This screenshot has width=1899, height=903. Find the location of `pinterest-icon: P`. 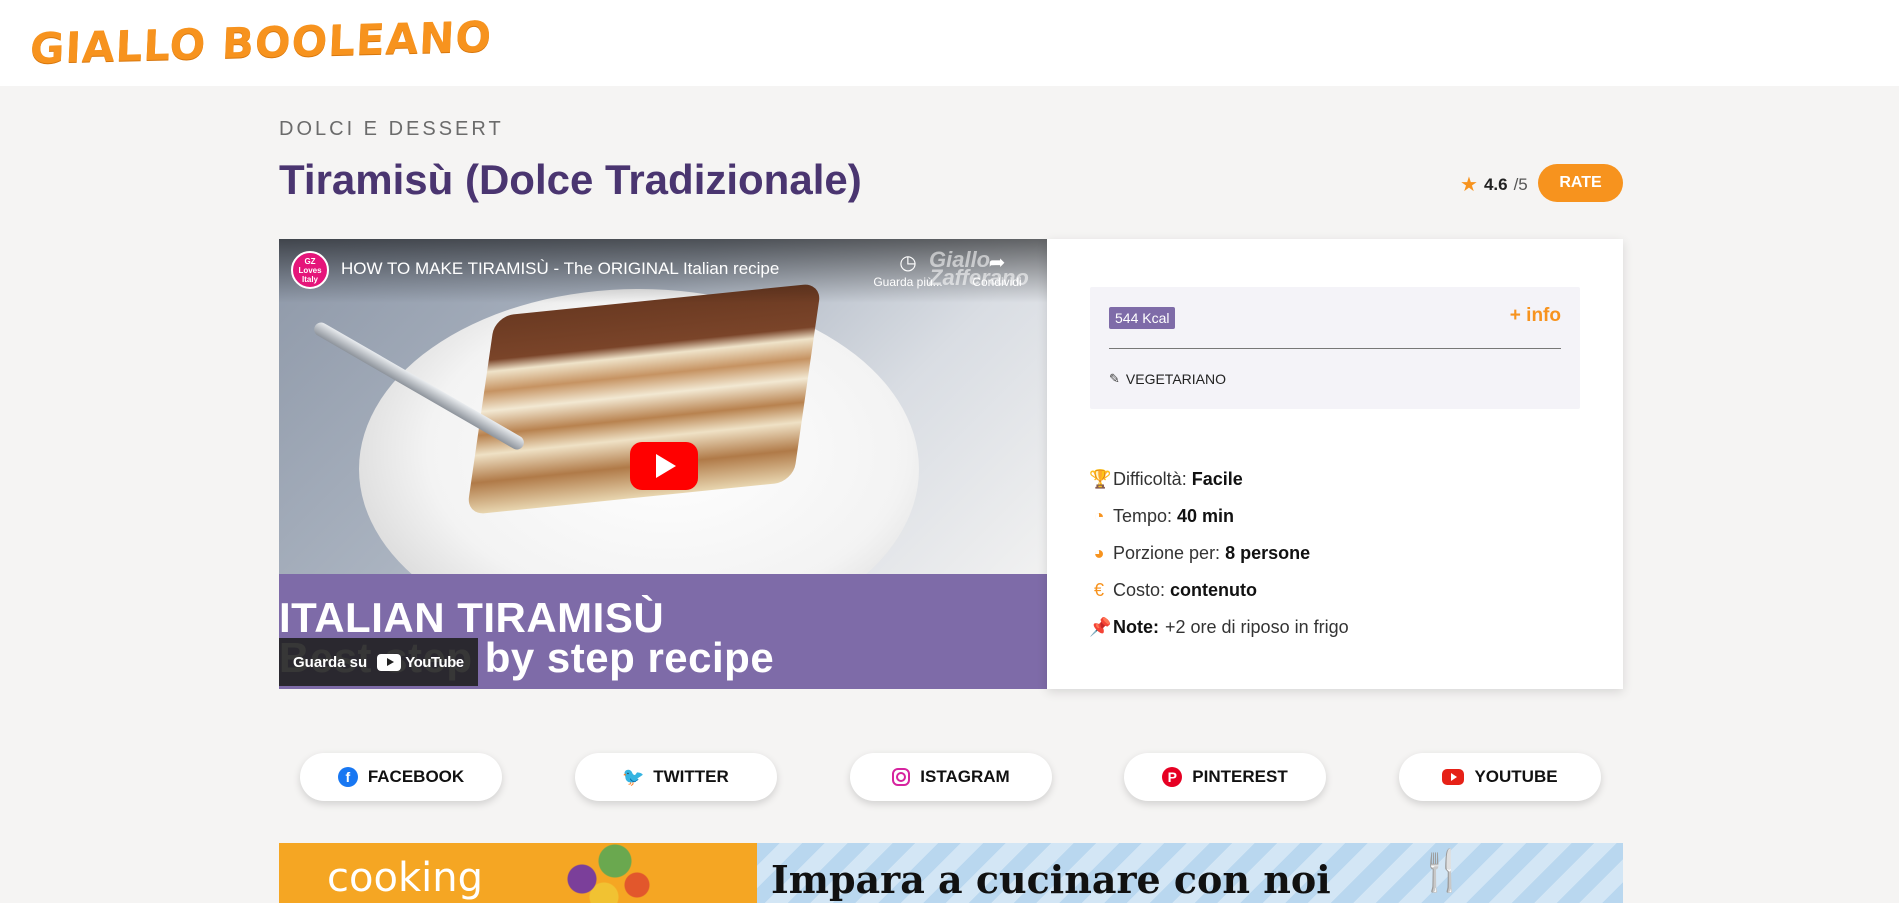

pinterest-icon: P is located at coordinates (1172, 777).